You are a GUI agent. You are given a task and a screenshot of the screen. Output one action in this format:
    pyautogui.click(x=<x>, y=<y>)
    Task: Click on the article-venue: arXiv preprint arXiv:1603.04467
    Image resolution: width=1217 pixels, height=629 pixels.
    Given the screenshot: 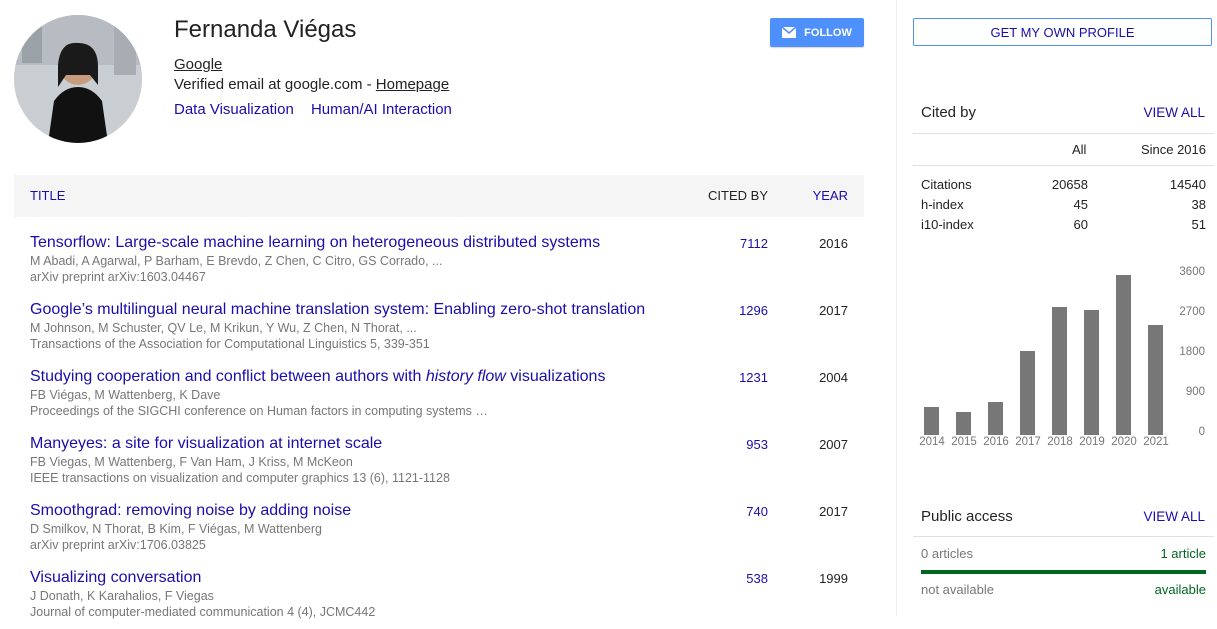 What is the action you would take?
    pyautogui.click(x=118, y=277)
    